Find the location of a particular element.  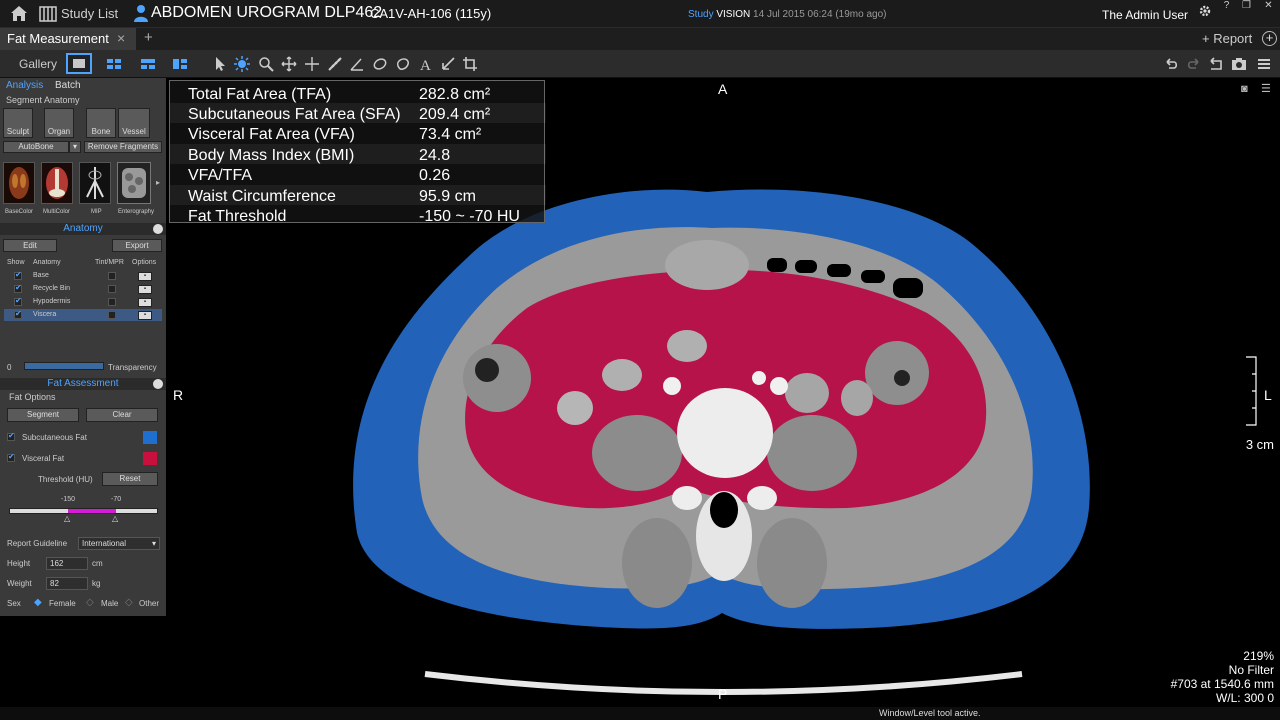

single-layout-button is located at coordinates (79, 63).